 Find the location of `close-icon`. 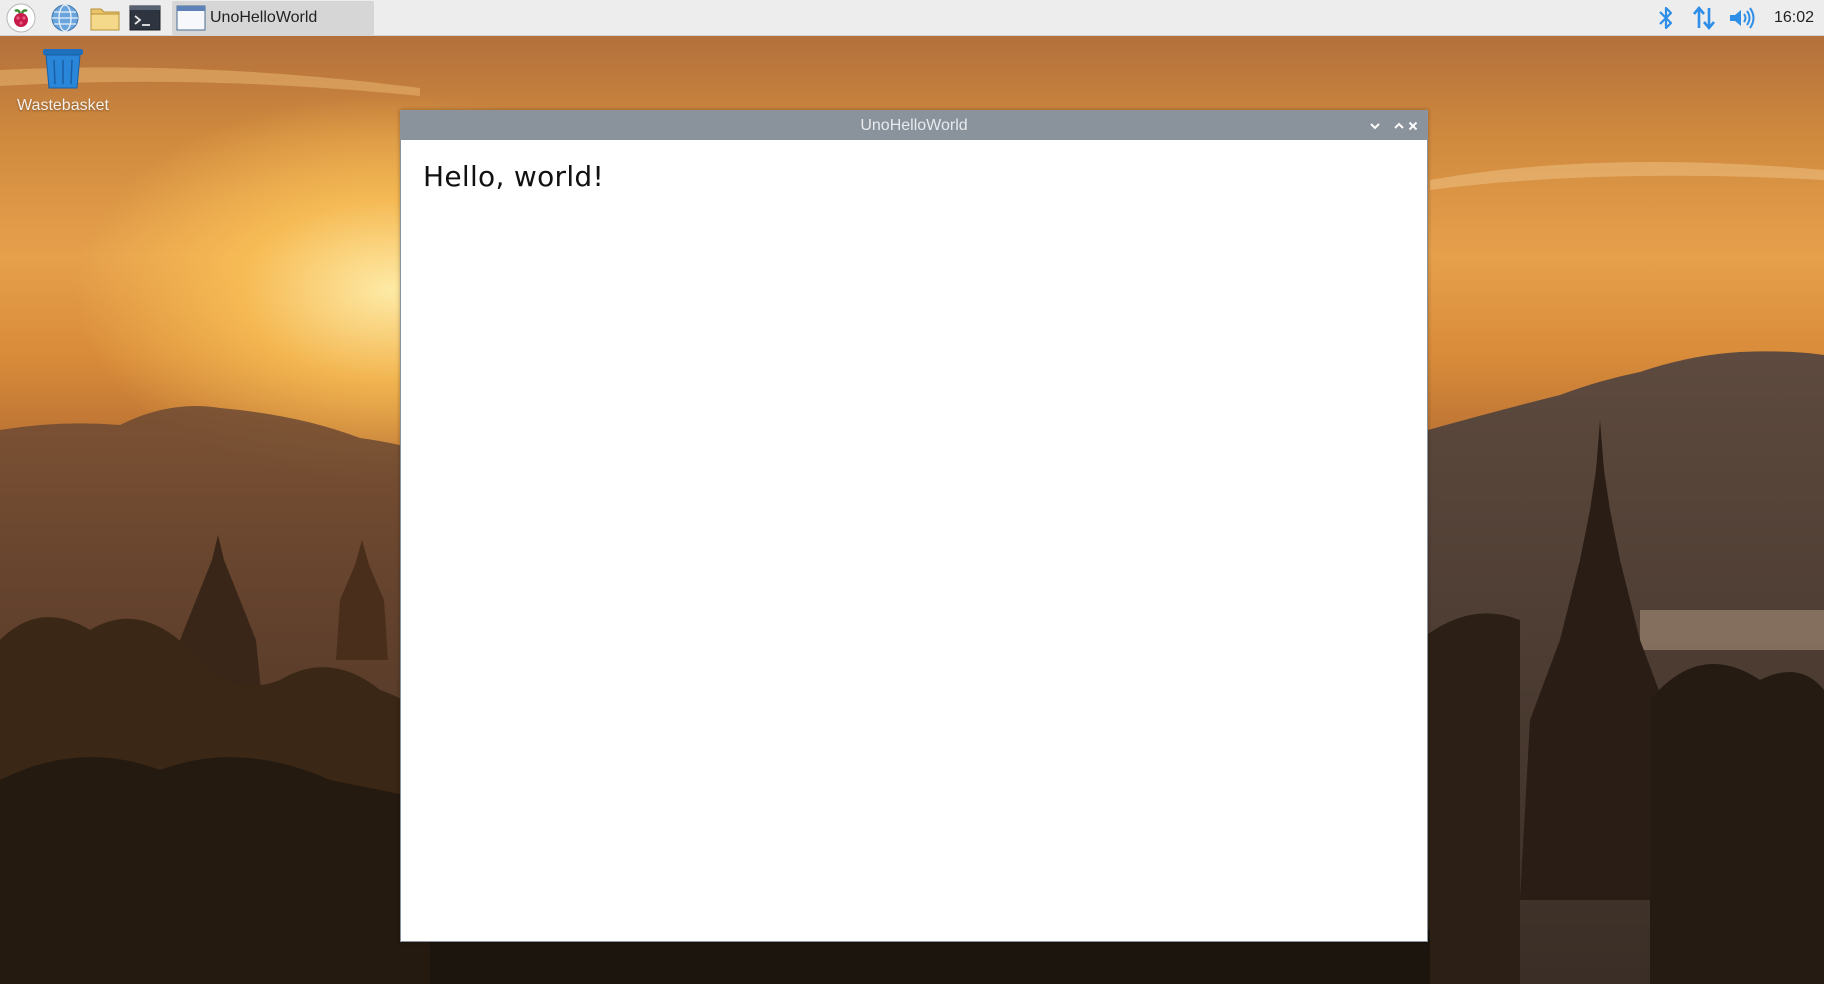

close-icon is located at coordinates (1413, 126).